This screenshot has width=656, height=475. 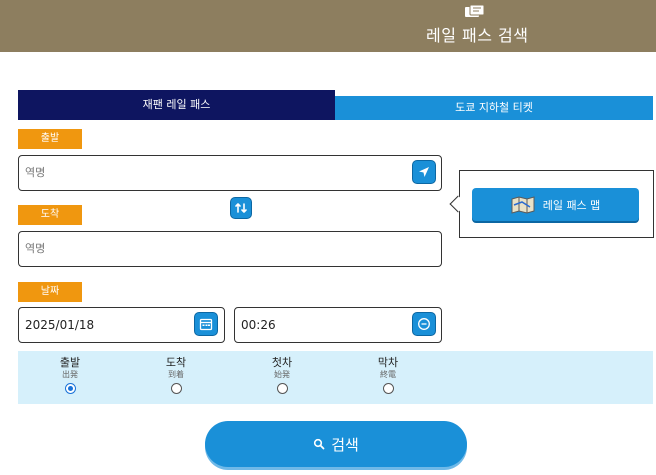 I want to click on radio-departure, so click(x=70, y=388).